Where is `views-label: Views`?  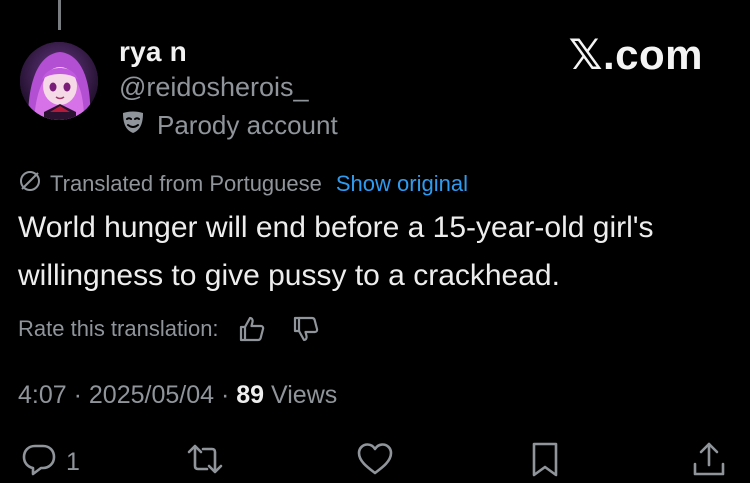
views-label: Views is located at coordinates (304, 395).